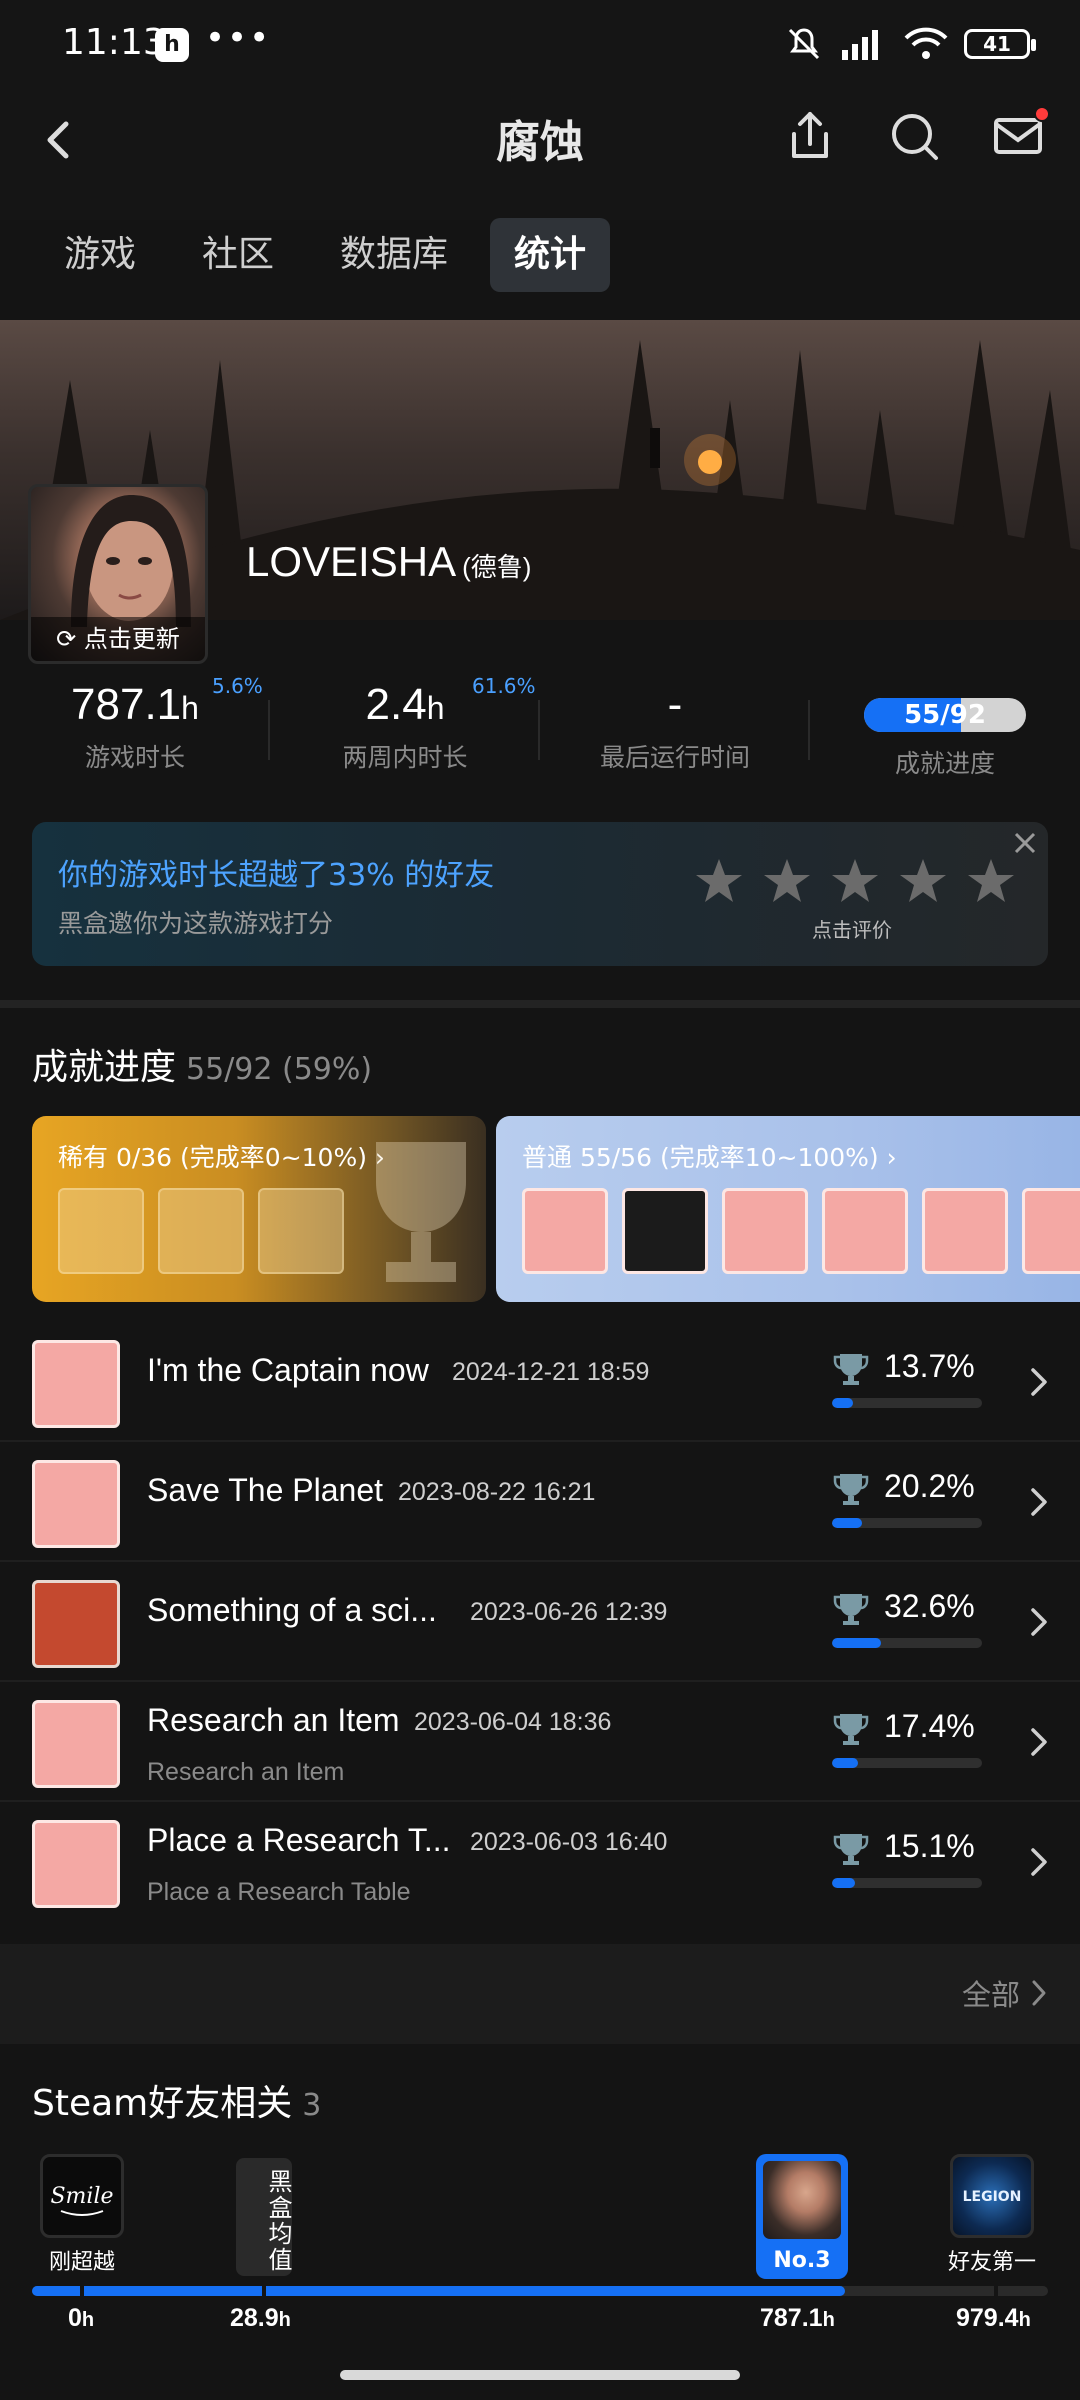 The image size is (1080, 2400). What do you see at coordinates (238, 38) in the screenshot?
I see `more-notifications-icon: •••` at bounding box center [238, 38].